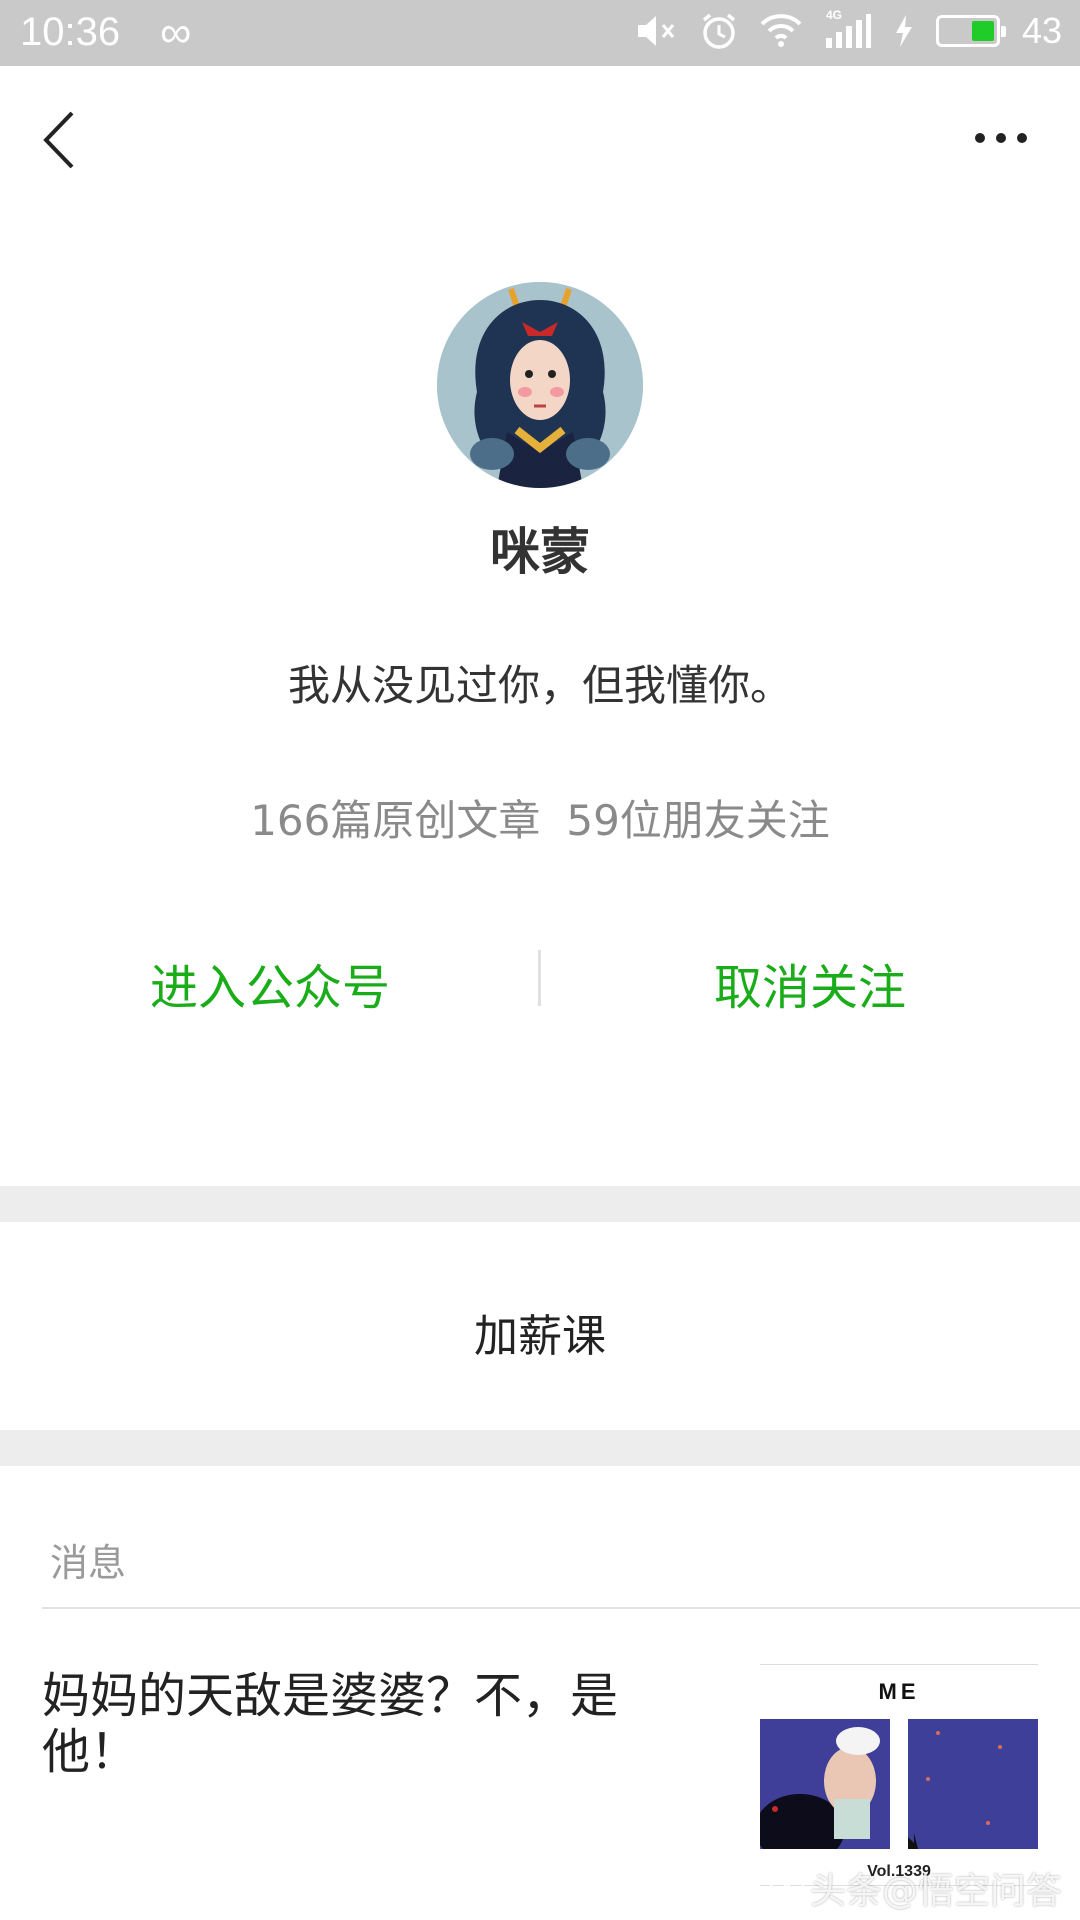 The image size is (1080, 1920). I want to click on thumbnail-header: ME, so click(899, 1691).